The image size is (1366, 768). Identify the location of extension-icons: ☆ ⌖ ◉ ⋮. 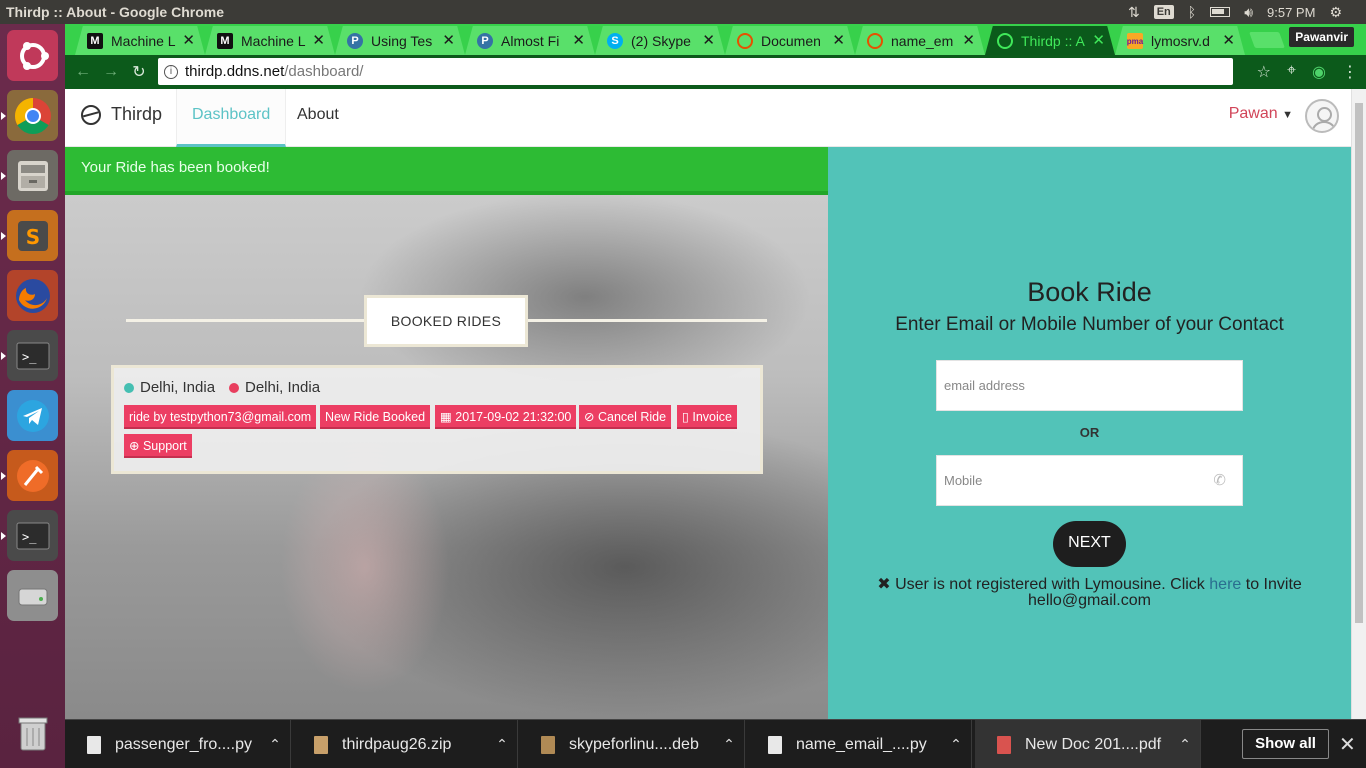
(1307, 72).